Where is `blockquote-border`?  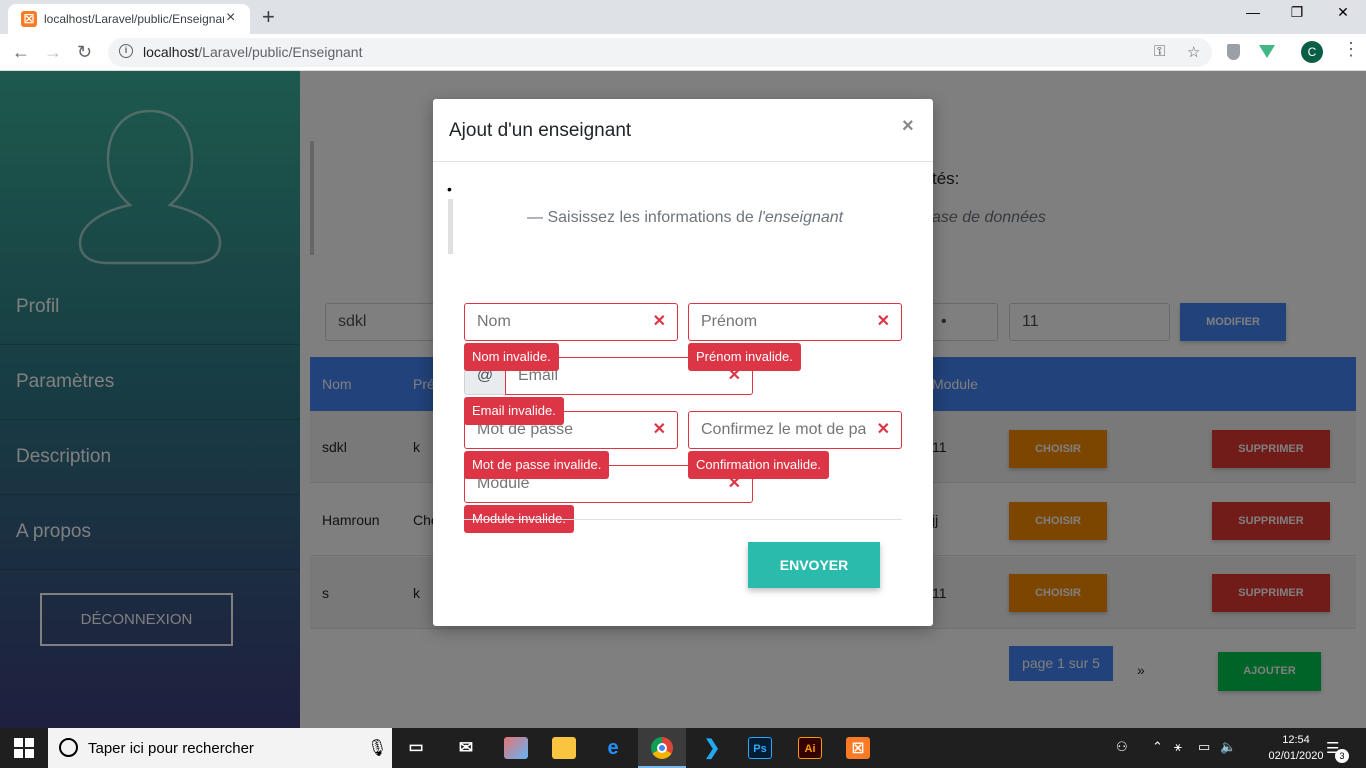
blockquote-border is located at coordinates (450, 226).